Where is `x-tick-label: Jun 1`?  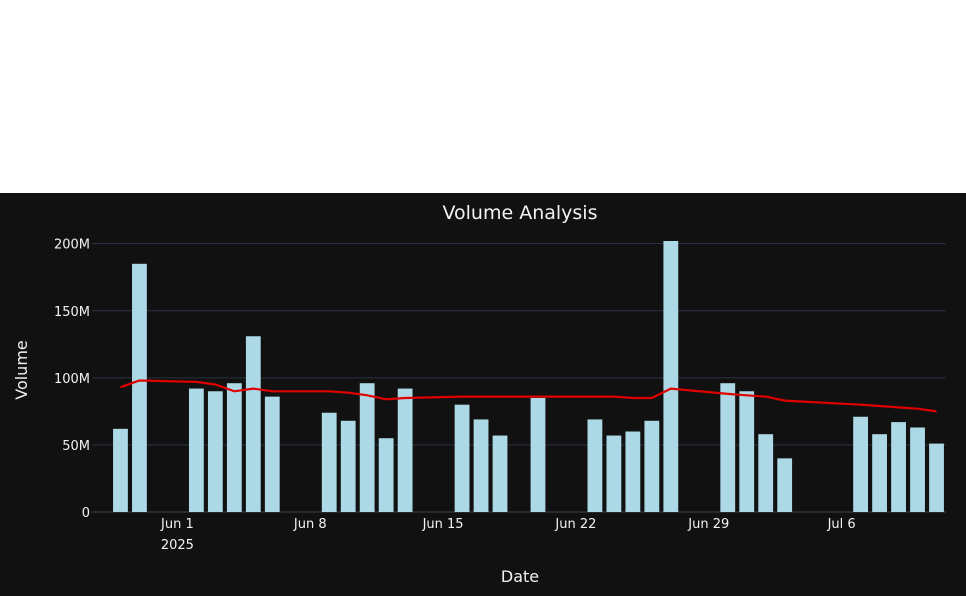
x-tick-label: Jun 1 is located at coordinates (177, 524).